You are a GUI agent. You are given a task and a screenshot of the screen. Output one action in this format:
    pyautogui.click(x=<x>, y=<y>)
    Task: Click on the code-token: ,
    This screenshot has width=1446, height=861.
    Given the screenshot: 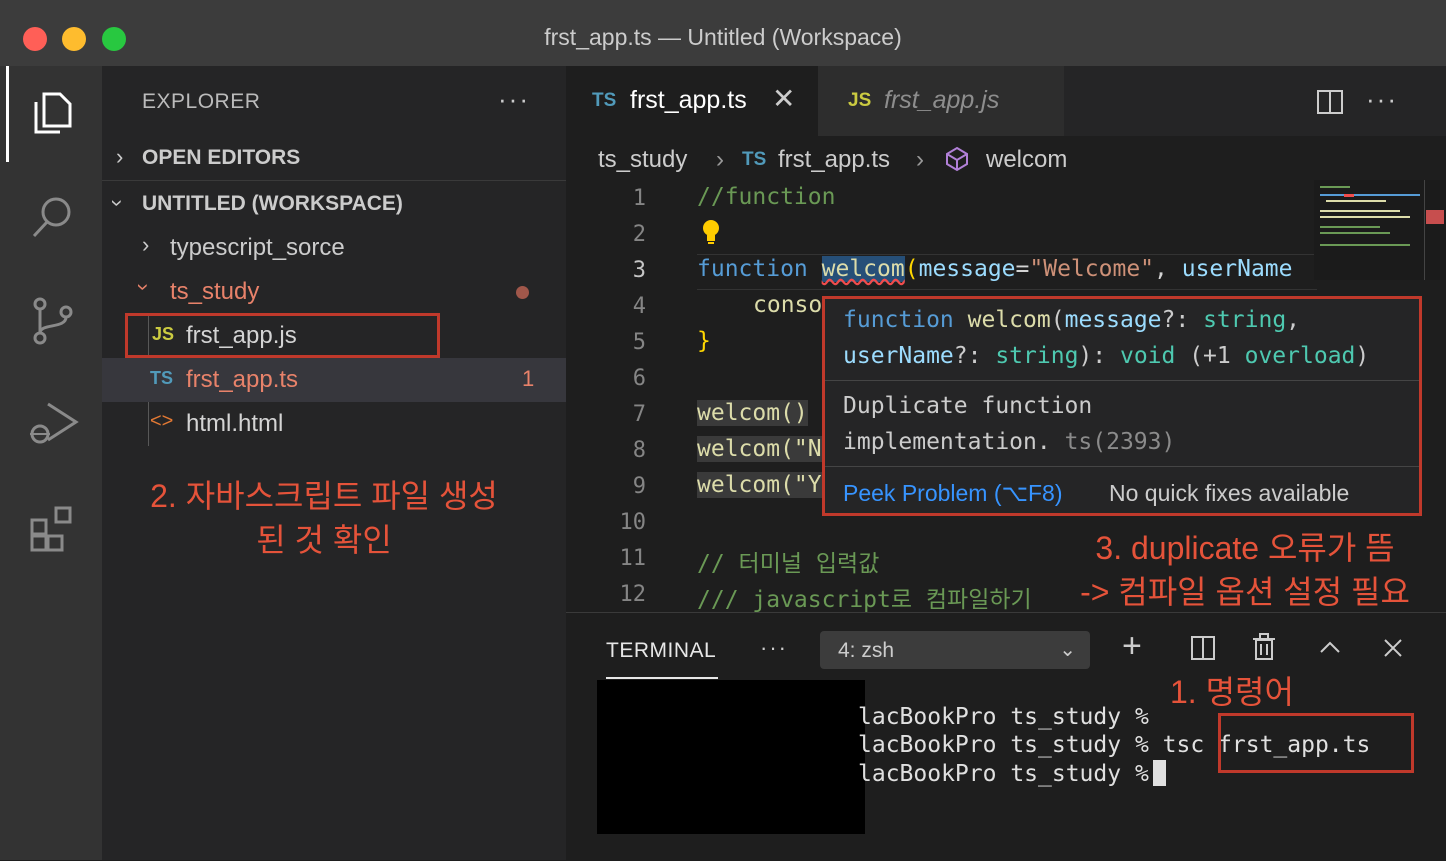 What is the action you would take?
    pyautogui.click(x=1168, y=269)
    